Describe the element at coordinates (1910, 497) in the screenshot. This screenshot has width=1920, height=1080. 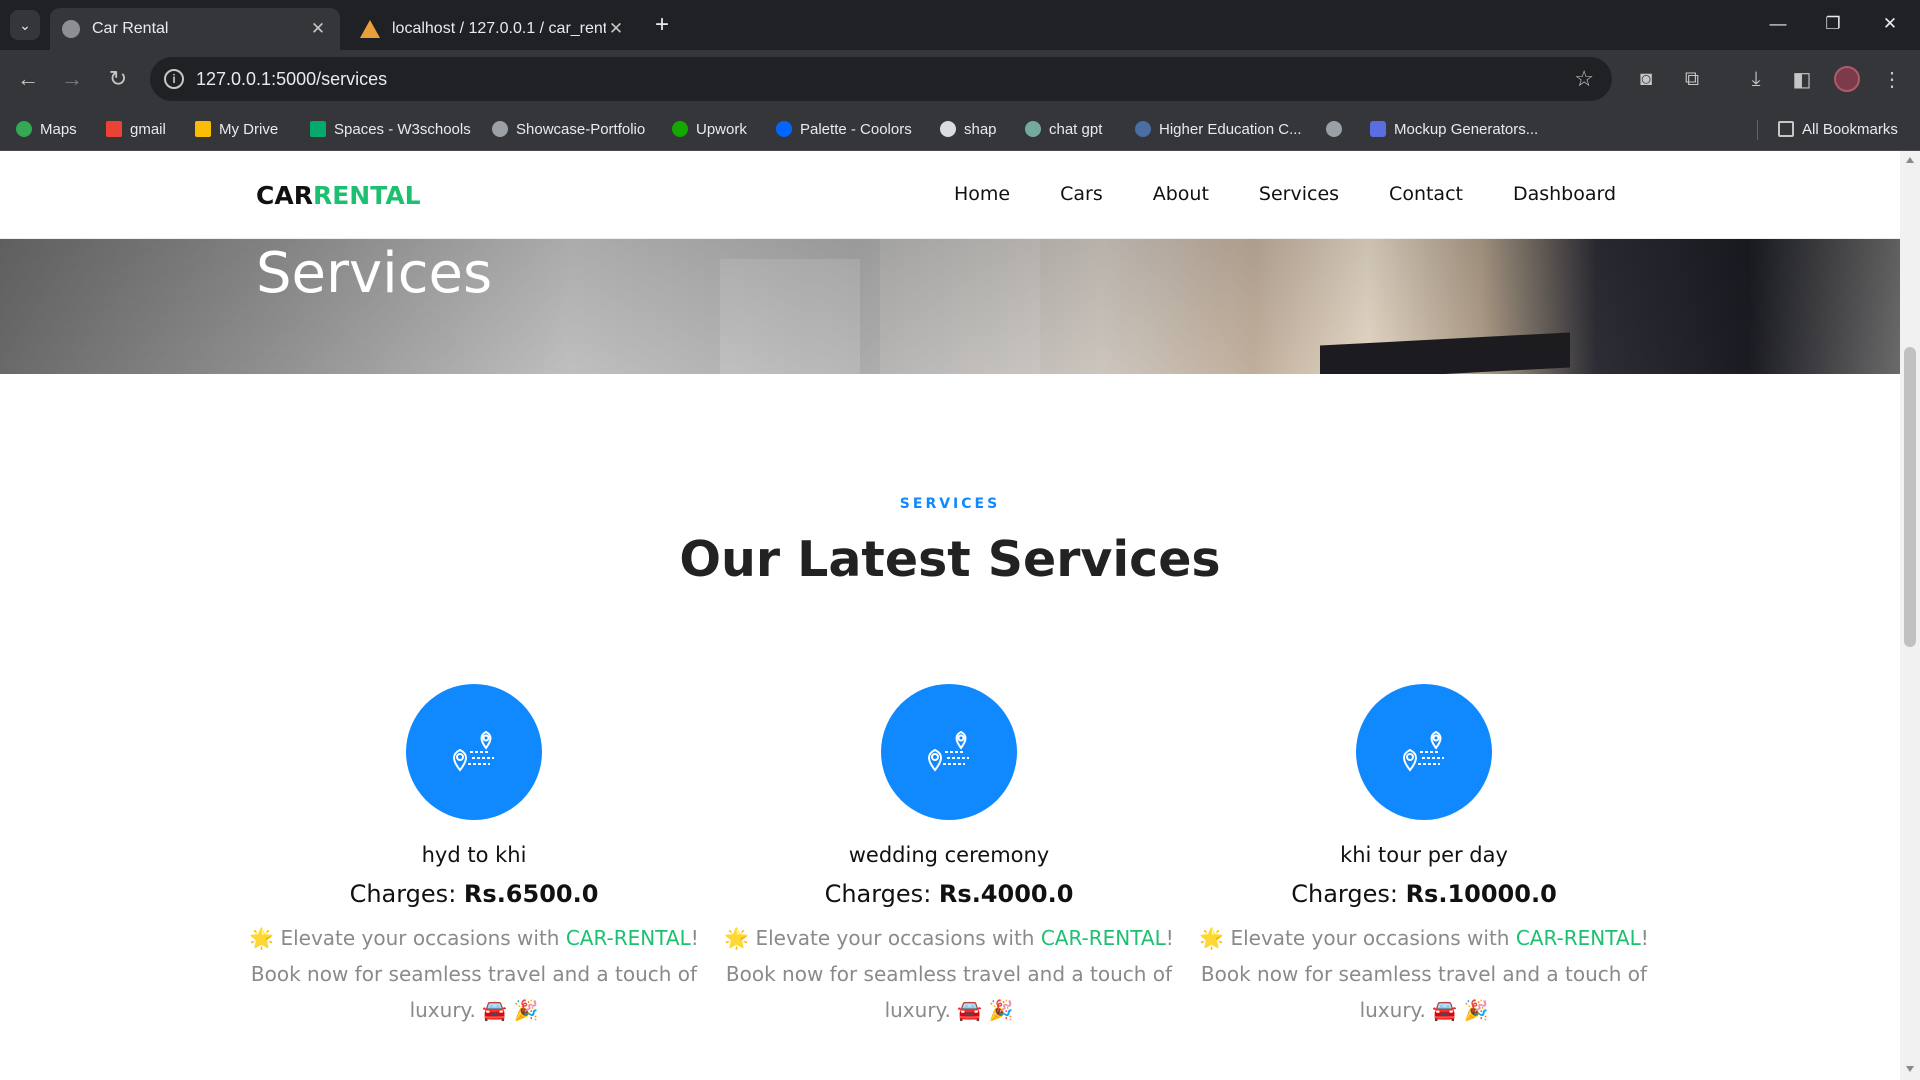
I see `scrollbar-thumb` at that location.